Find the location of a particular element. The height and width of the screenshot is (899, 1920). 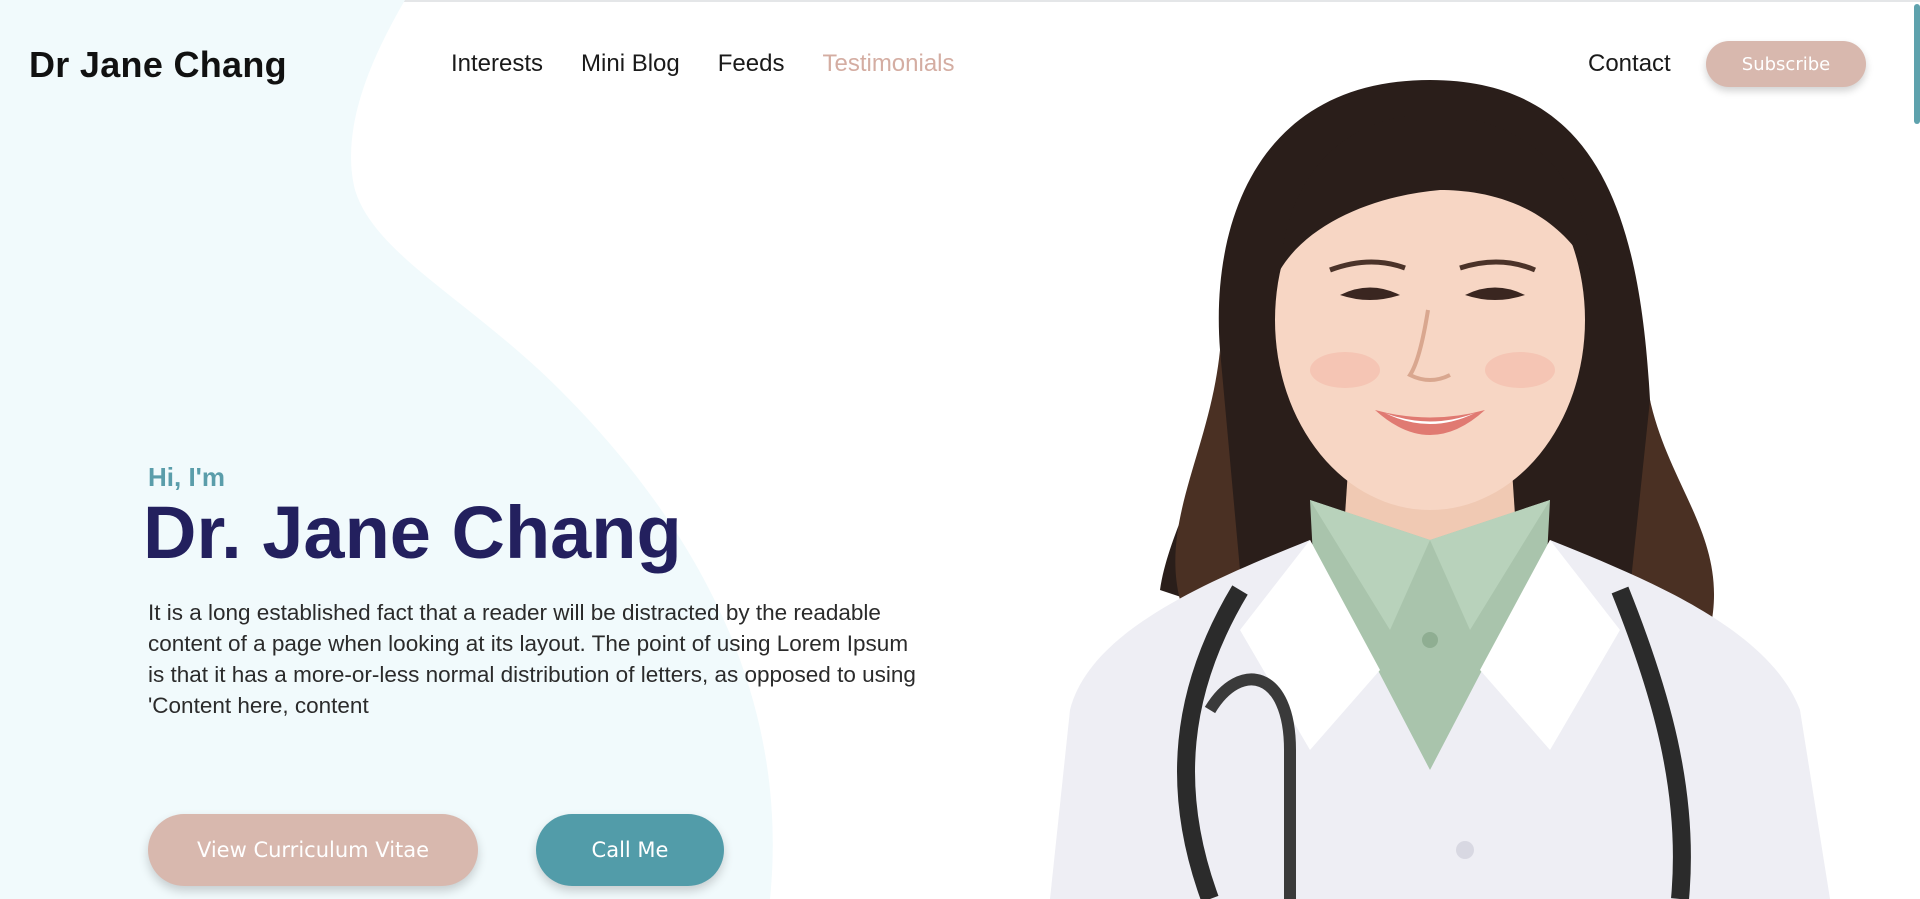

hero-name: Dr. Jane Chang is located at coordinates (412, 532).